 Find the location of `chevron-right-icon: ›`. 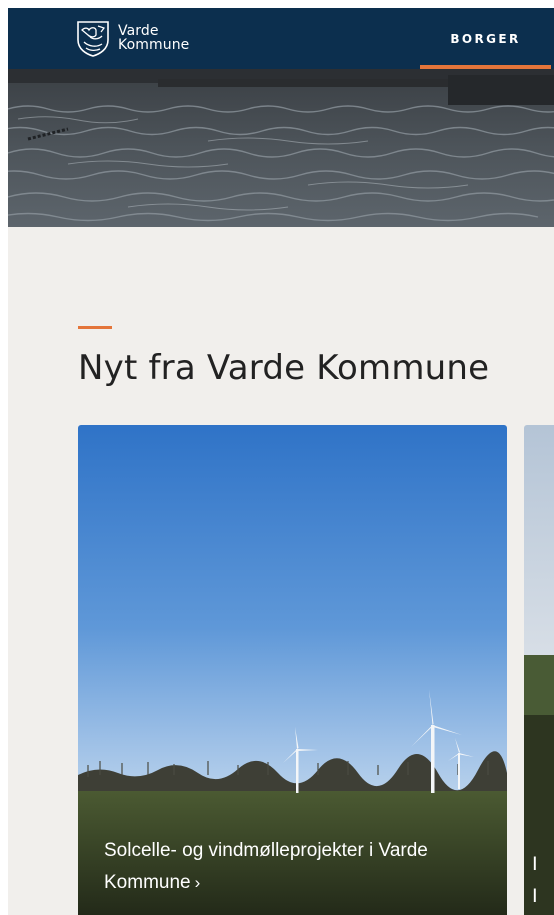

chevron-right-icon: › is located at coordinates (197, 882).